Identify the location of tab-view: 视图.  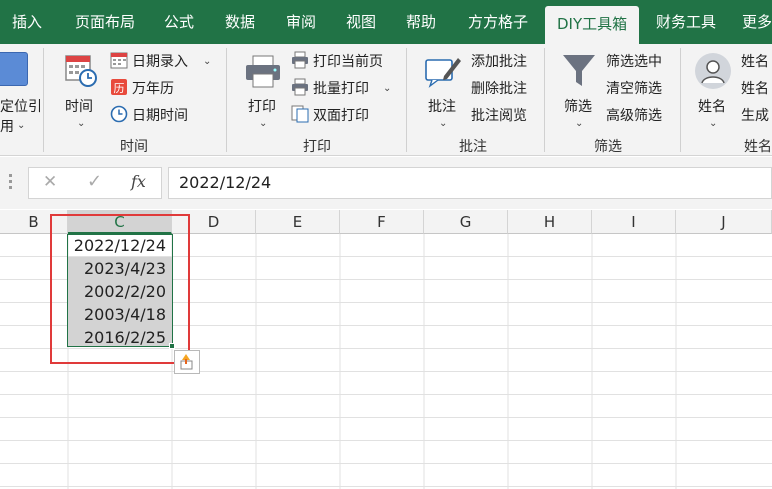
(361, 22).